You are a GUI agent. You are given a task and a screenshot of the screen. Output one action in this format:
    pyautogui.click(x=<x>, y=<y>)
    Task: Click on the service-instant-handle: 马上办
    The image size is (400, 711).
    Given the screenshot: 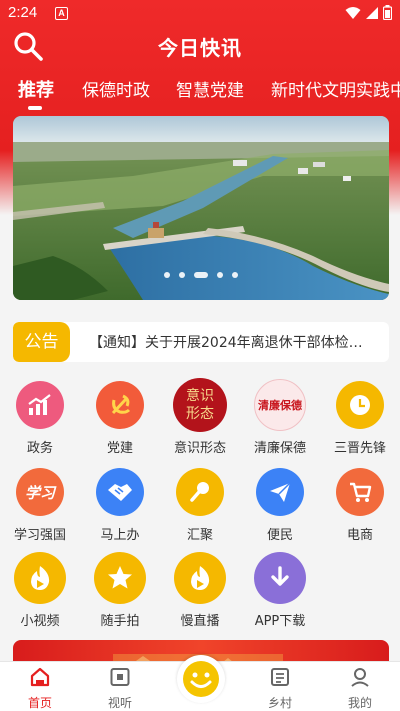 What is the action you would take?
    pyautogui.click(x=120, y=505)
    